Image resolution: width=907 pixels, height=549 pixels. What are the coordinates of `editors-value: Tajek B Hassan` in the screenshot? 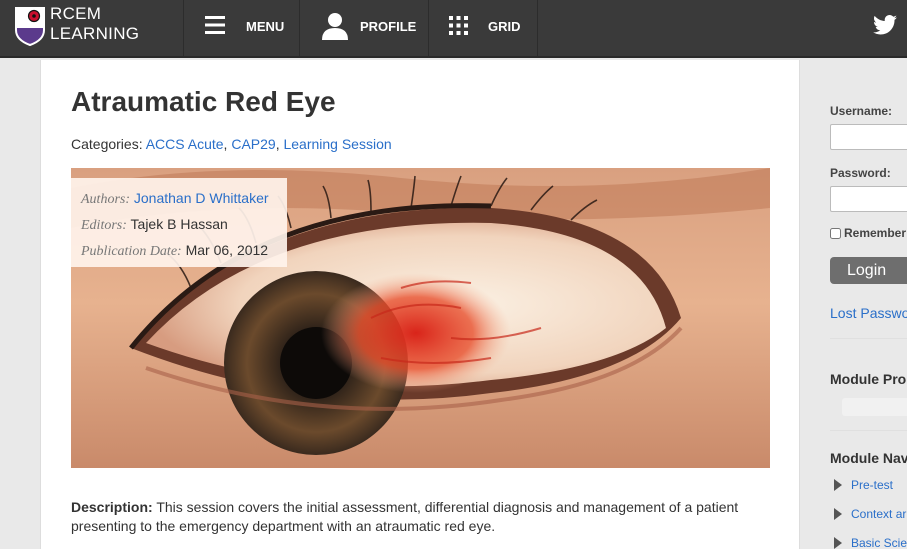 It's located at (179, 224).